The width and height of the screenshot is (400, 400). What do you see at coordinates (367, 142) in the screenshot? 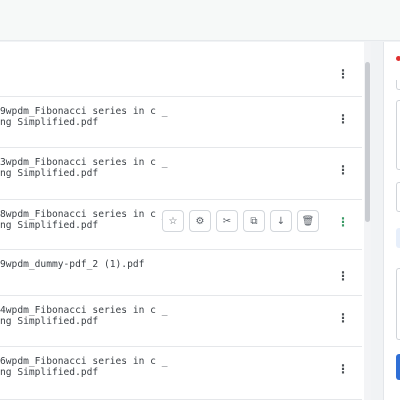
I see `scrollbar-thumb` at bounding box center [367, 142].